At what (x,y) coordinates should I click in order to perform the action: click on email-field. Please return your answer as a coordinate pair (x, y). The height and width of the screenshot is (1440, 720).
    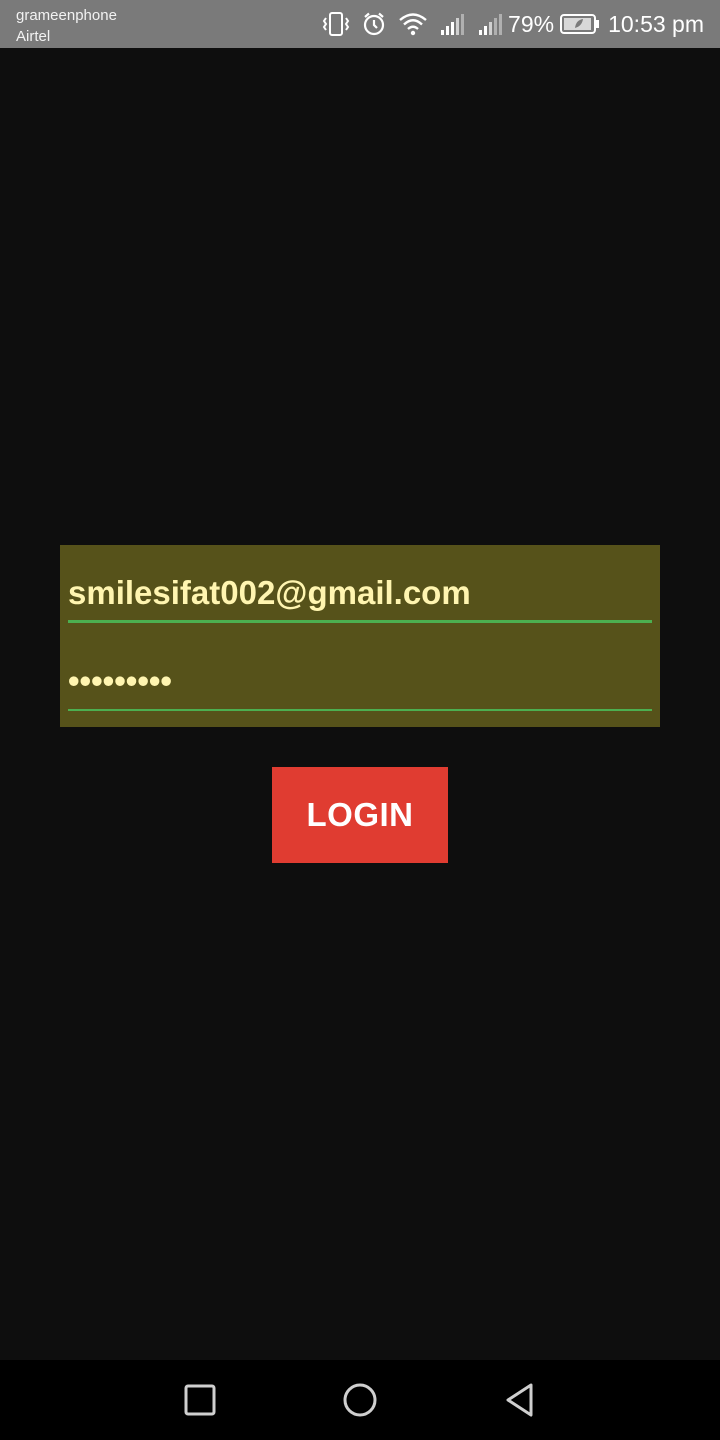
    Looking at the image, I should click on (360, 593).